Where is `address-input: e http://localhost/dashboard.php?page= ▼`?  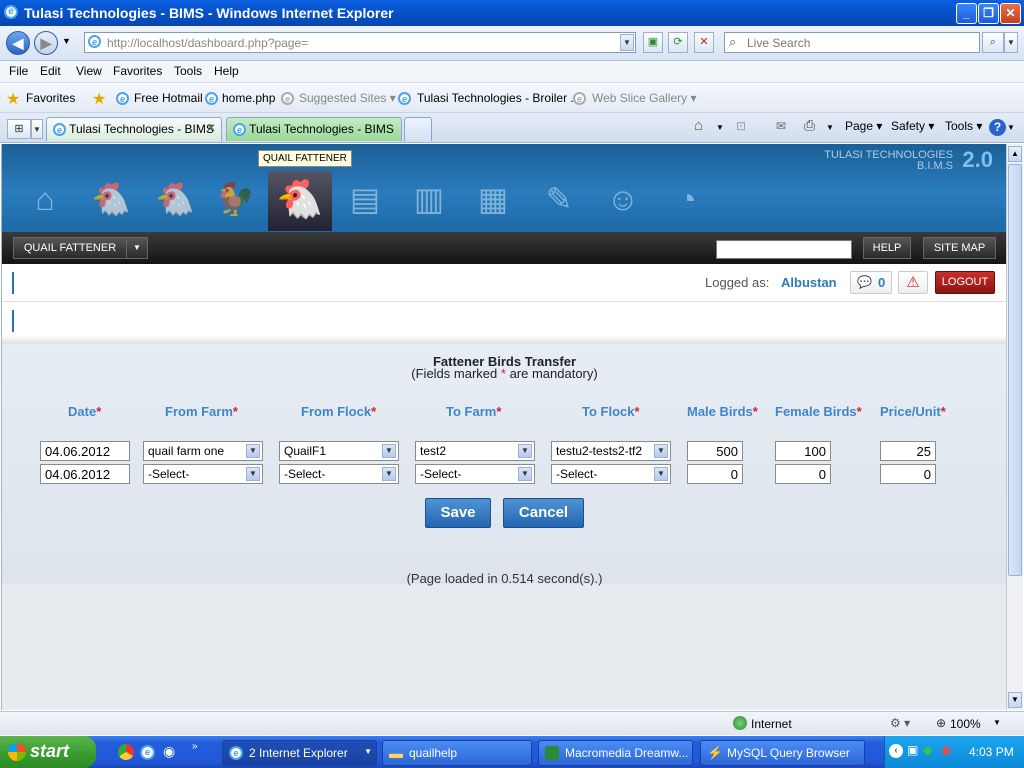
address-input: e http://localhost/dashboard.php?page= ▼ is located at coordinates (360, 42).